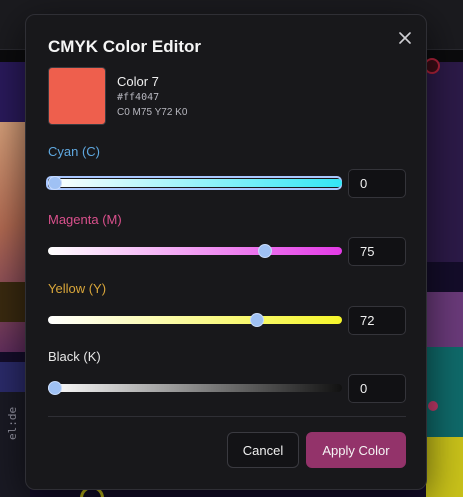  What do you see at coordinates (195, 388) in the screenshot?
I see `black-slider-track` at bounding box center [195, 388].